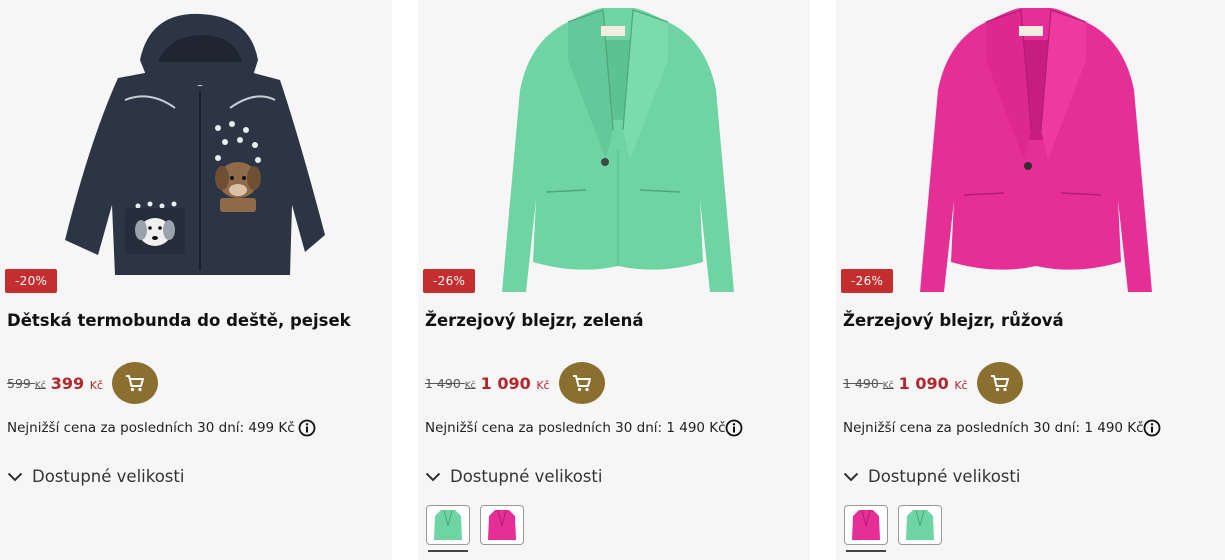 The width and height of the screenshot is (1225, 560). What do you see at coordinates (1036, 150) in the screenshot?
I see `pink-blazer-image` at bounding box center [1036, 150].